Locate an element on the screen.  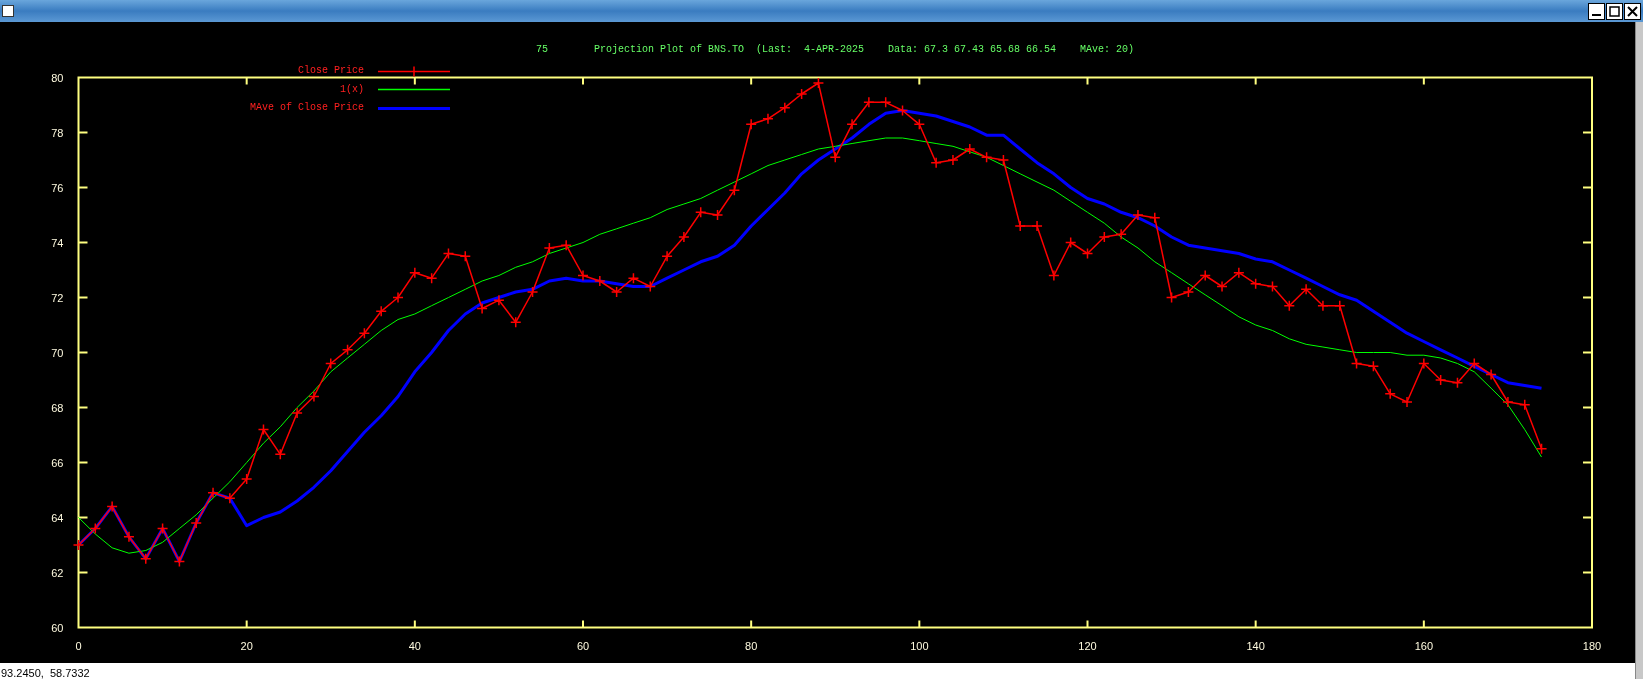
minimize-button is located at coordinates (1596, 11).